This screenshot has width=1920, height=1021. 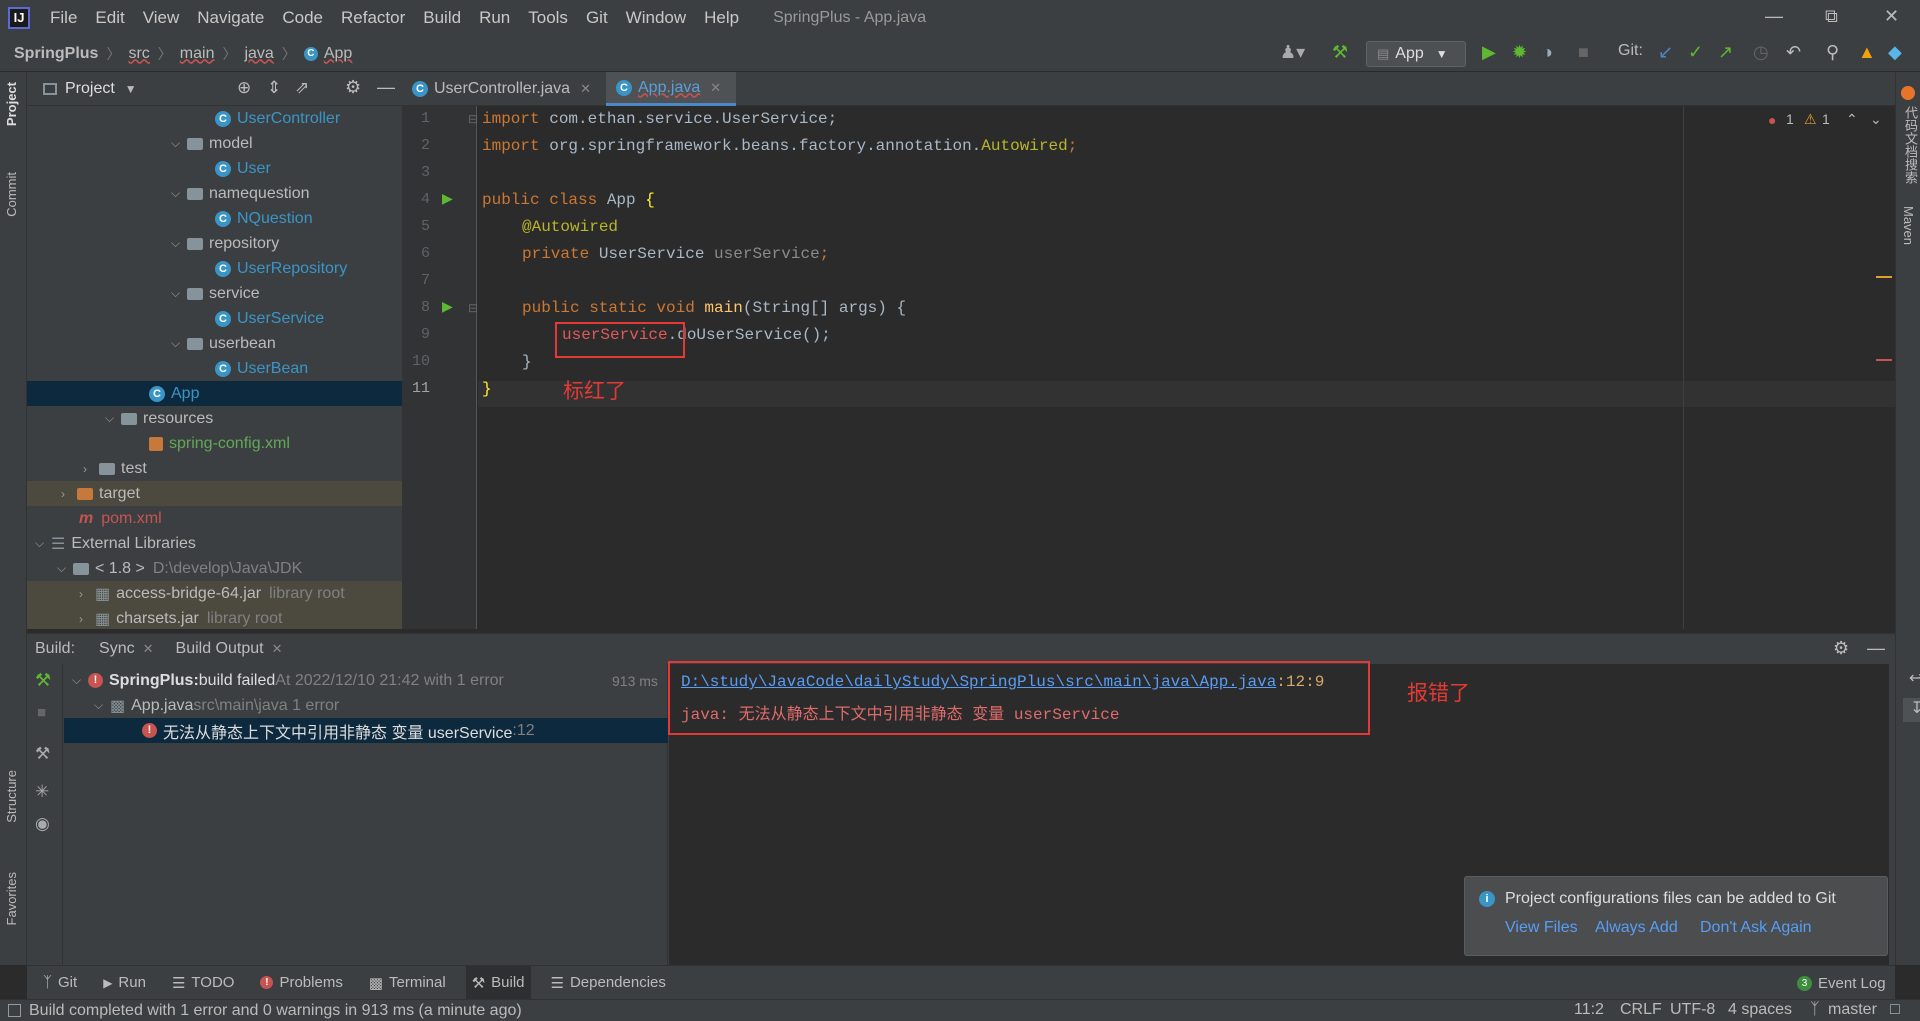 What do you see at coordinates (220, 649) in the screenshot?
I see `tab-build-output: Build Output` at bounding box center [220, 649].